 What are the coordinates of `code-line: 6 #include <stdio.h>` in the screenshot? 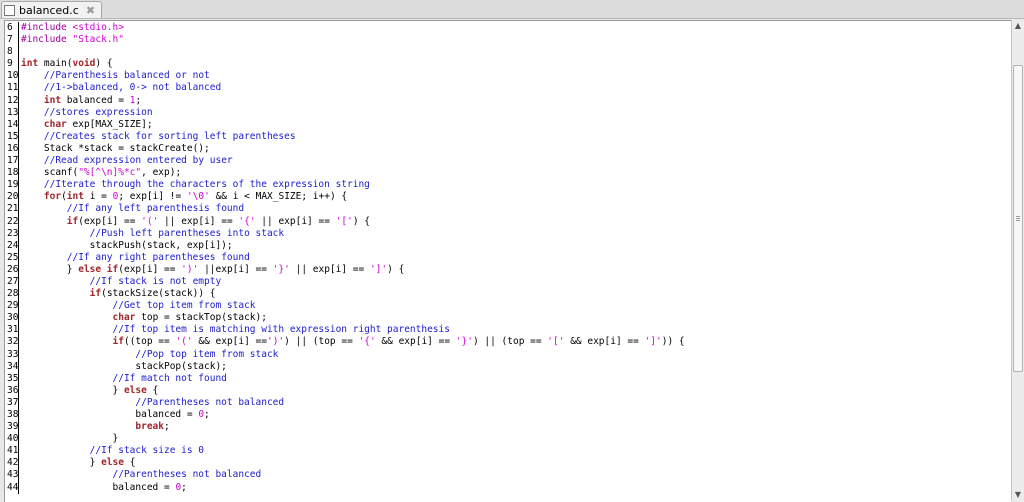 It's located at (345, 28).